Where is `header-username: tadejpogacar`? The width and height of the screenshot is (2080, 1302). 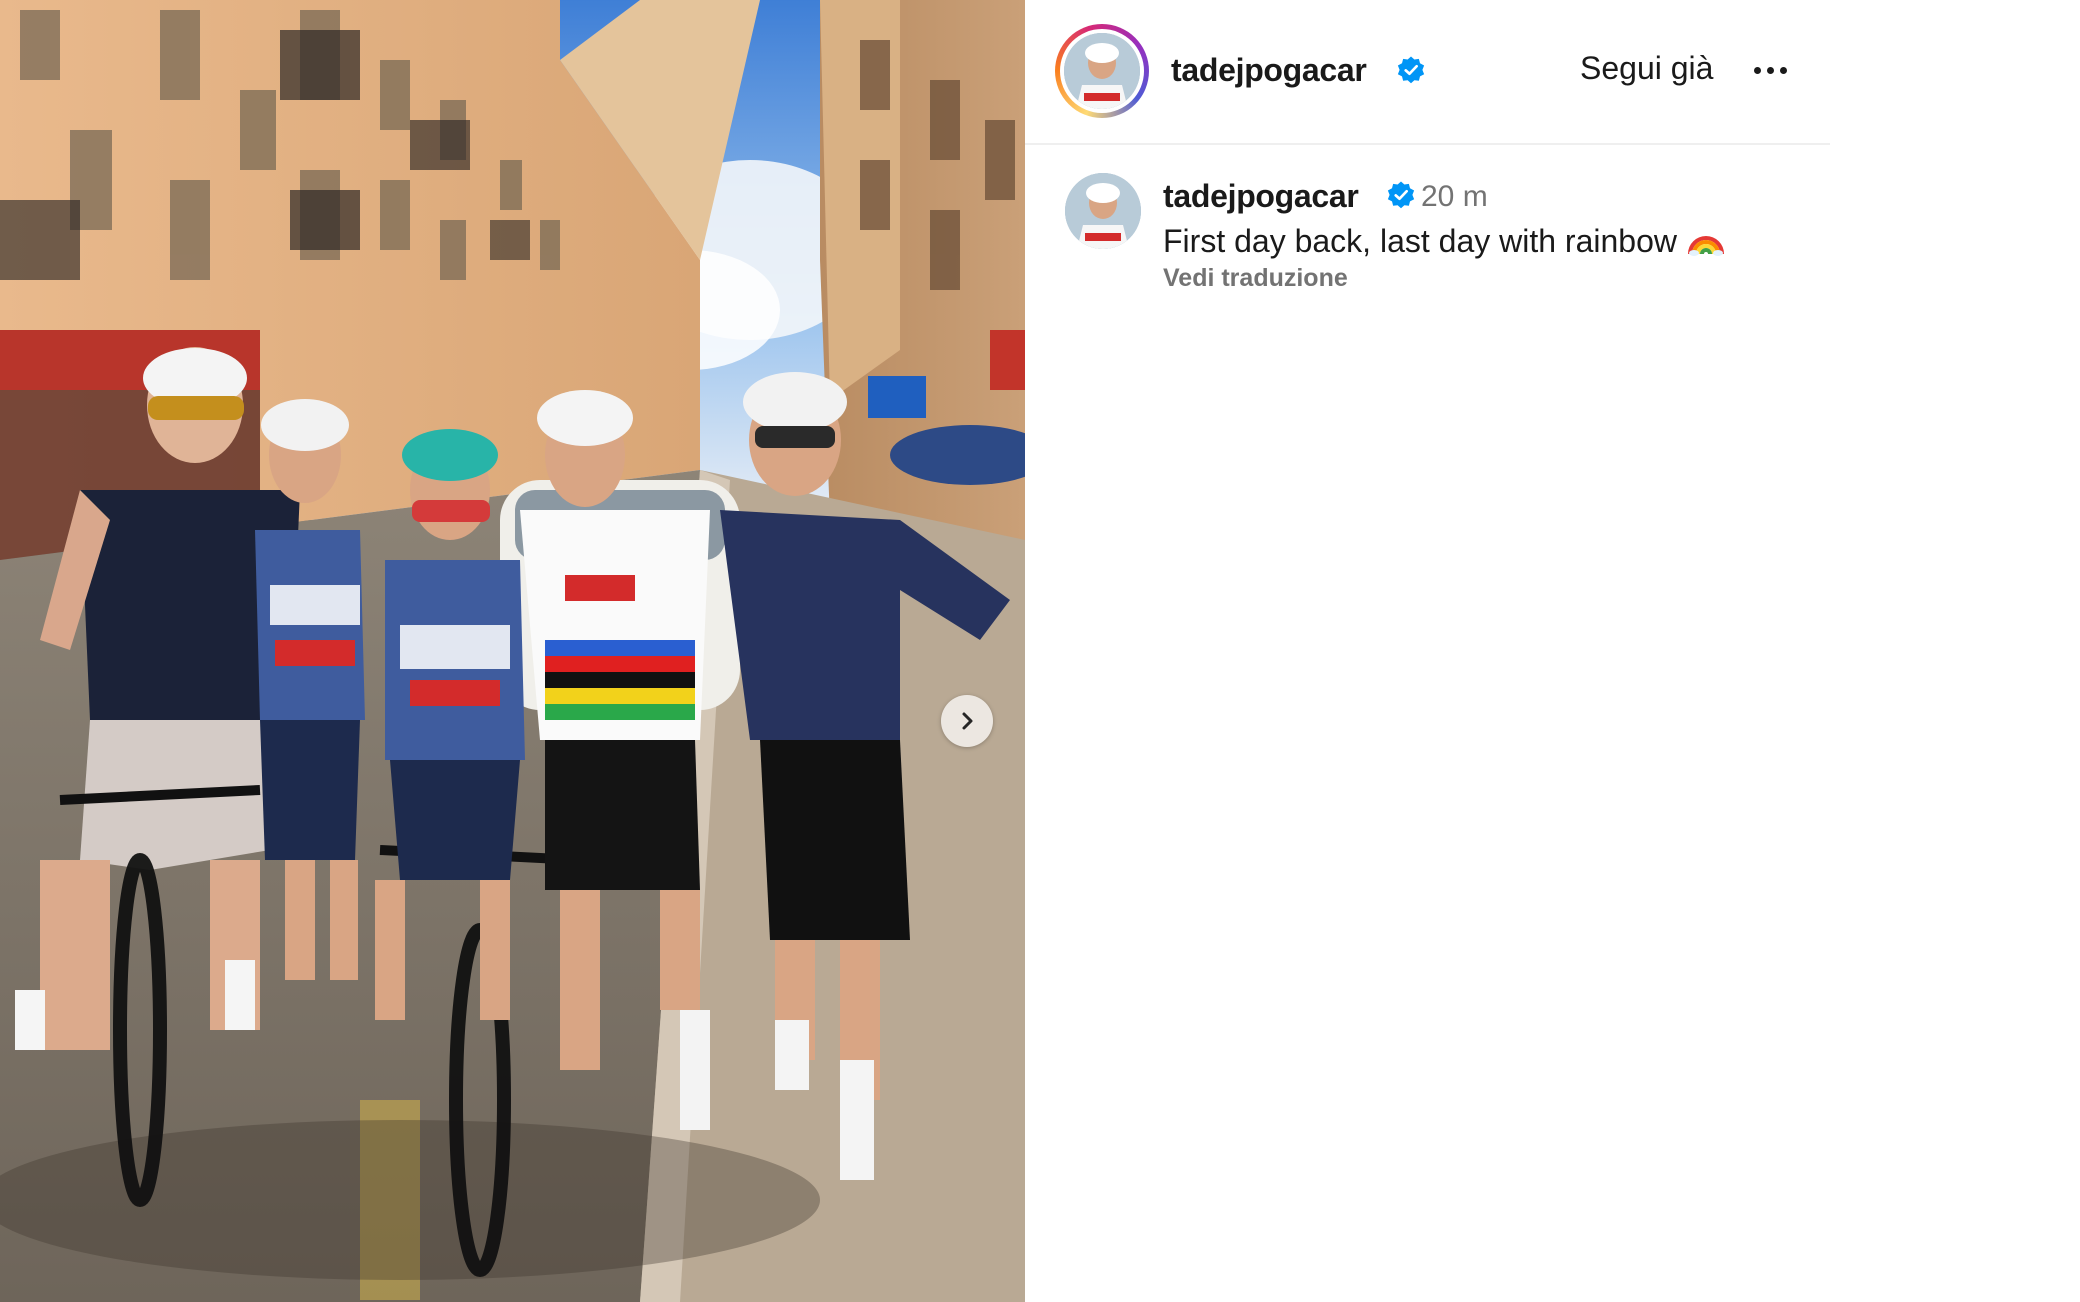
header-username: tadejpogacar is located at coordinates (1269, 70).